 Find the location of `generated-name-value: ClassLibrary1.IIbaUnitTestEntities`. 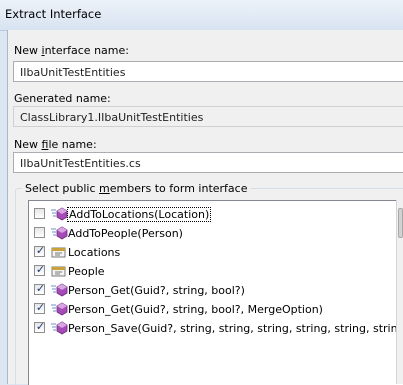

generated-name-value: ClassLibrary1.IIbaUnitTestEntities is located at coordinates (112, 117).